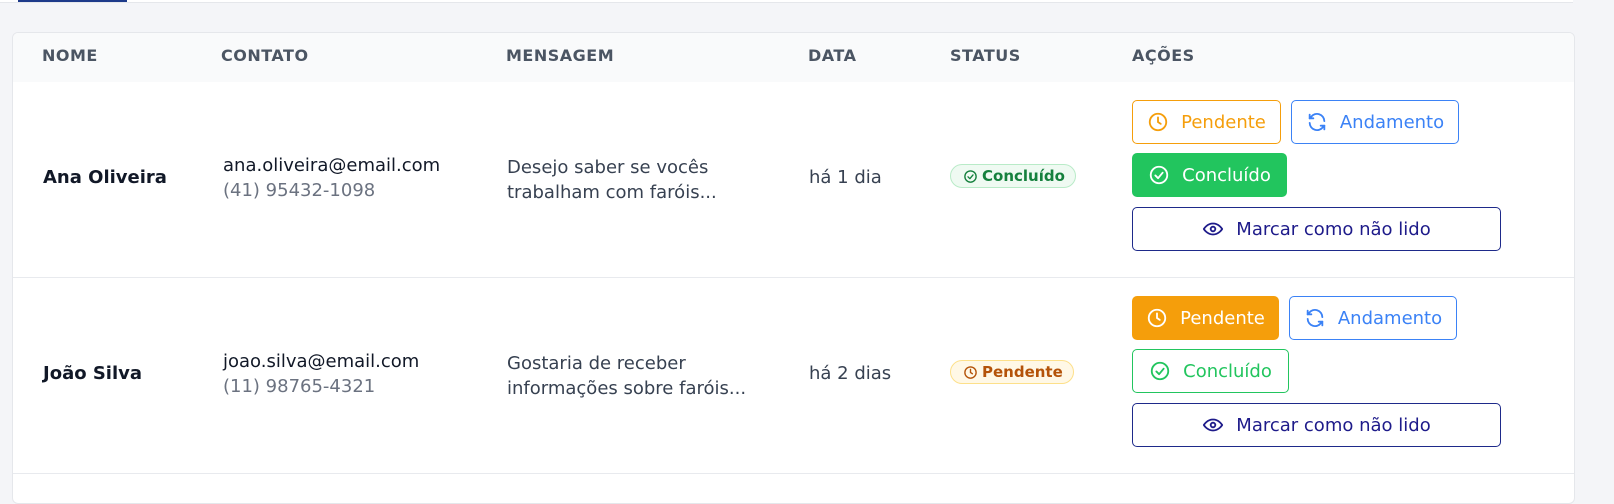 The width and height of the screenshot is (1614, 504). What do you see at coordinates (70, 55) in the screenshot?
I see `header-nome: NOME` at bounding box center [70, 55].